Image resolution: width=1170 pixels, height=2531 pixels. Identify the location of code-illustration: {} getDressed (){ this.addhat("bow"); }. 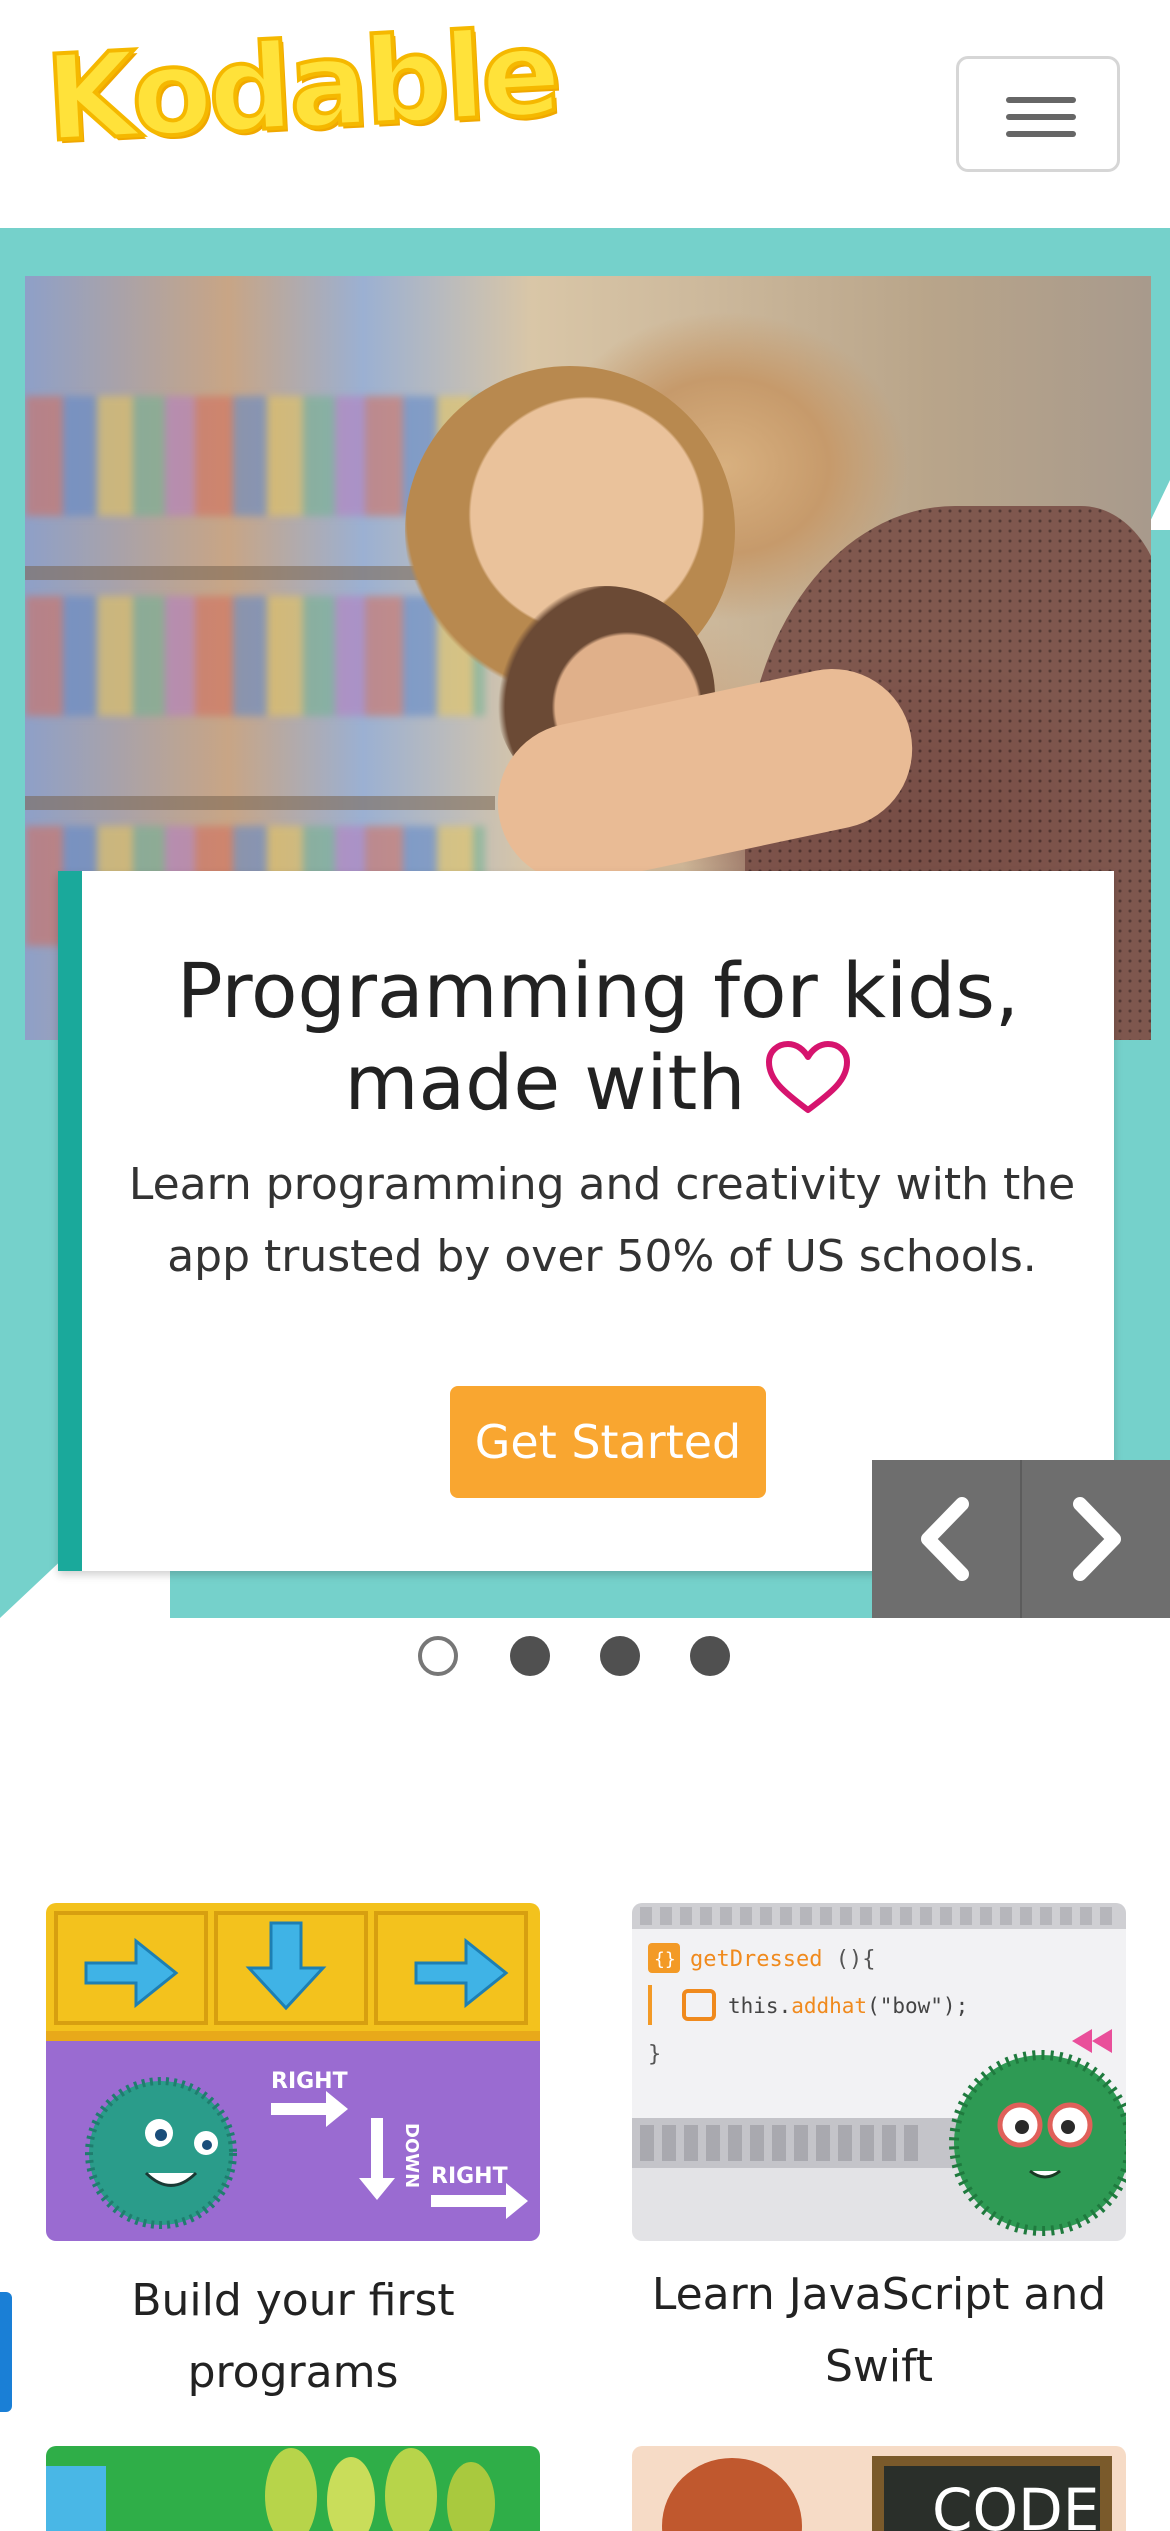
(879, 2069).